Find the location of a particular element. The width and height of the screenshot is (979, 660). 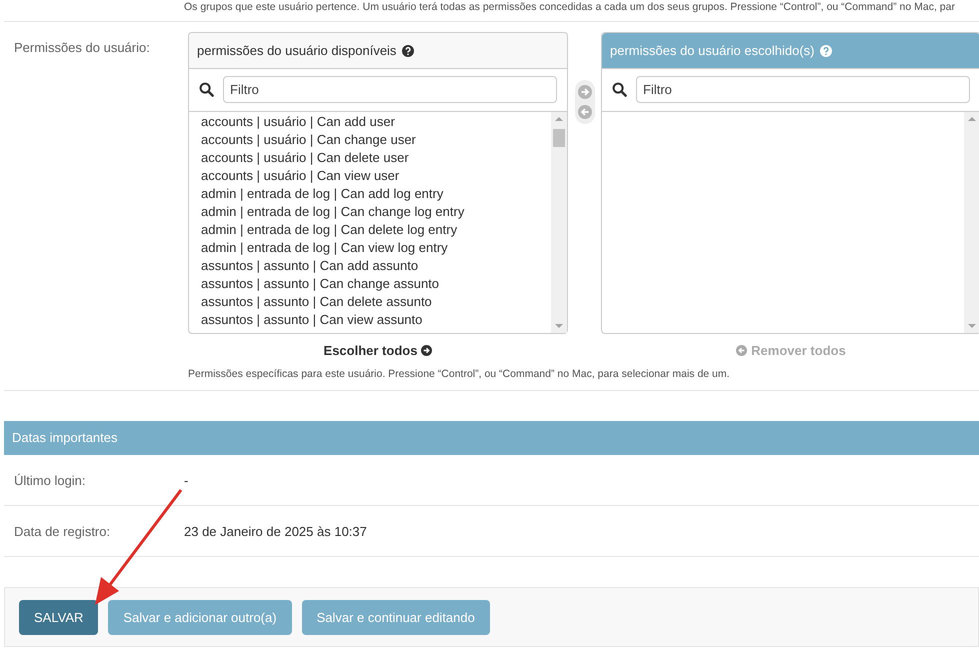

permission-option: admin | entrada de log | Can add log entry is located at coordinates (370, 194).